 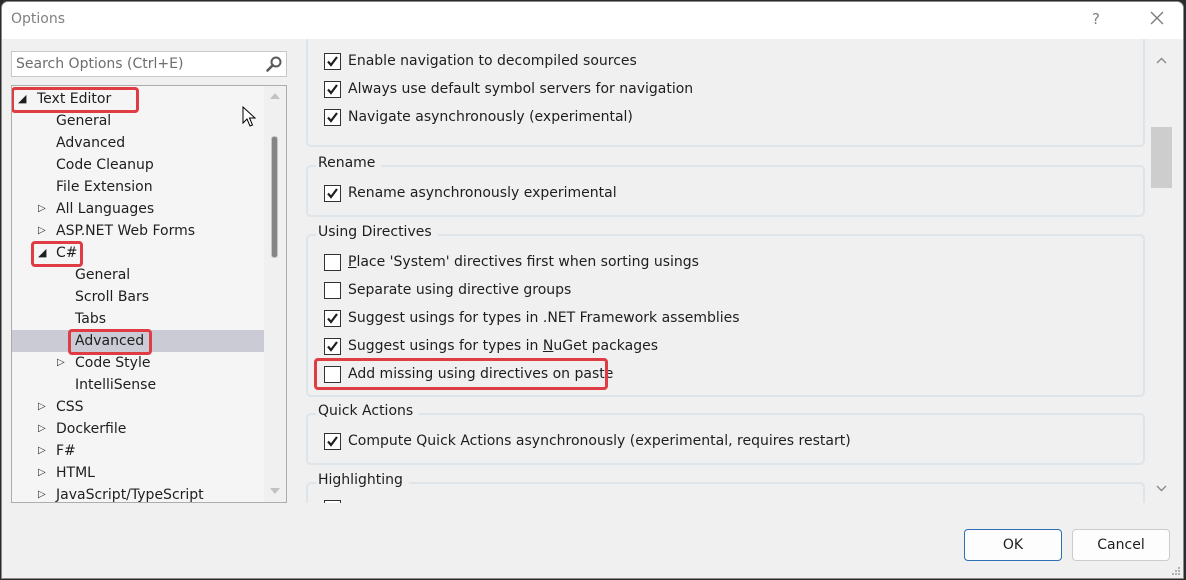 I want to click on close-button, so click(x=1157, y=18).